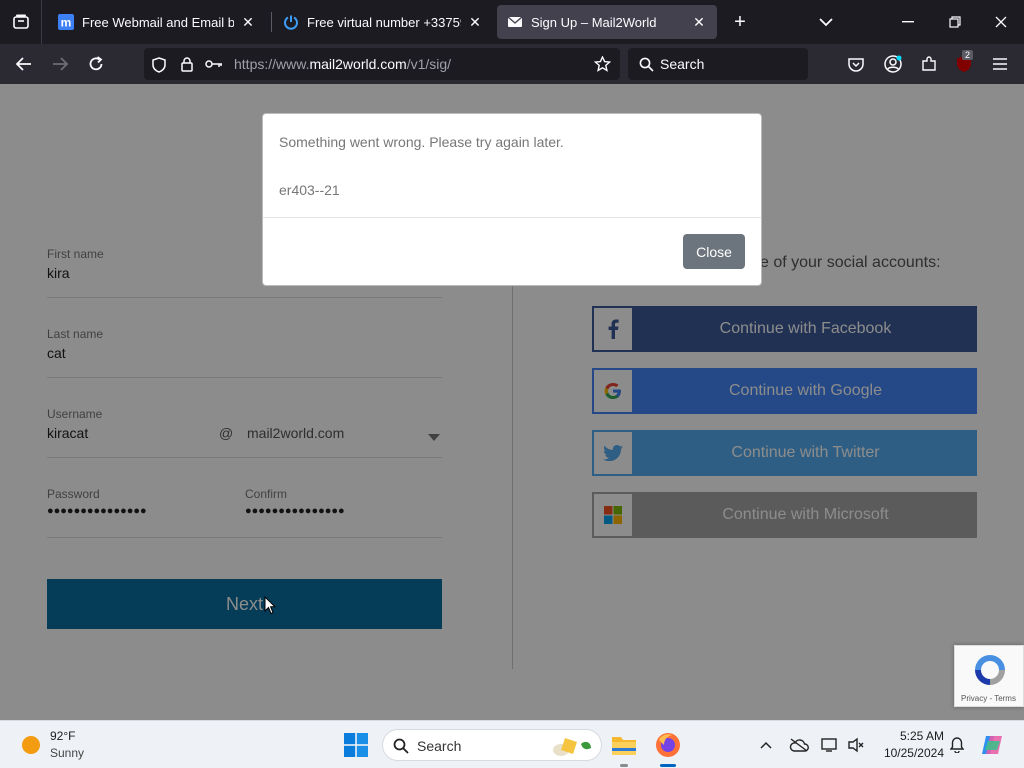 This screenshot has width=1024, height=768. Describe the element at coordinates (270, 607) in the screenshot. I see `mouse-cursor-icon` at that location.